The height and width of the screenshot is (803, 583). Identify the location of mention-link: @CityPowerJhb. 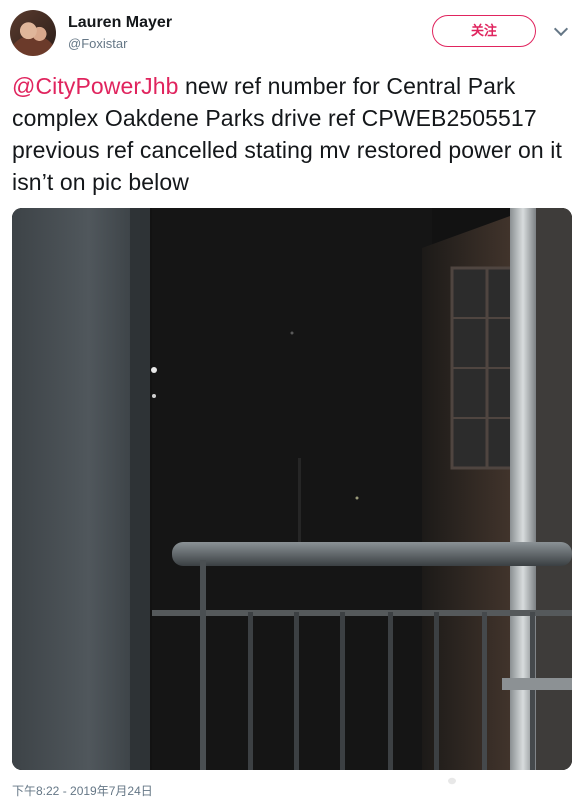
(95, 86).